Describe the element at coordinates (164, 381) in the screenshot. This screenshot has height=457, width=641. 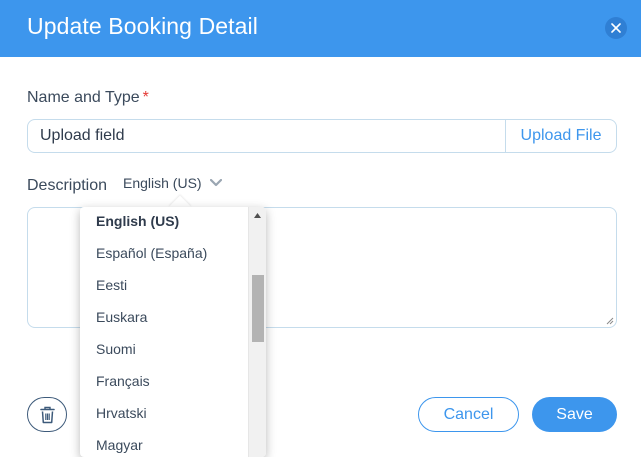
I see `language-option: Français` at that location.